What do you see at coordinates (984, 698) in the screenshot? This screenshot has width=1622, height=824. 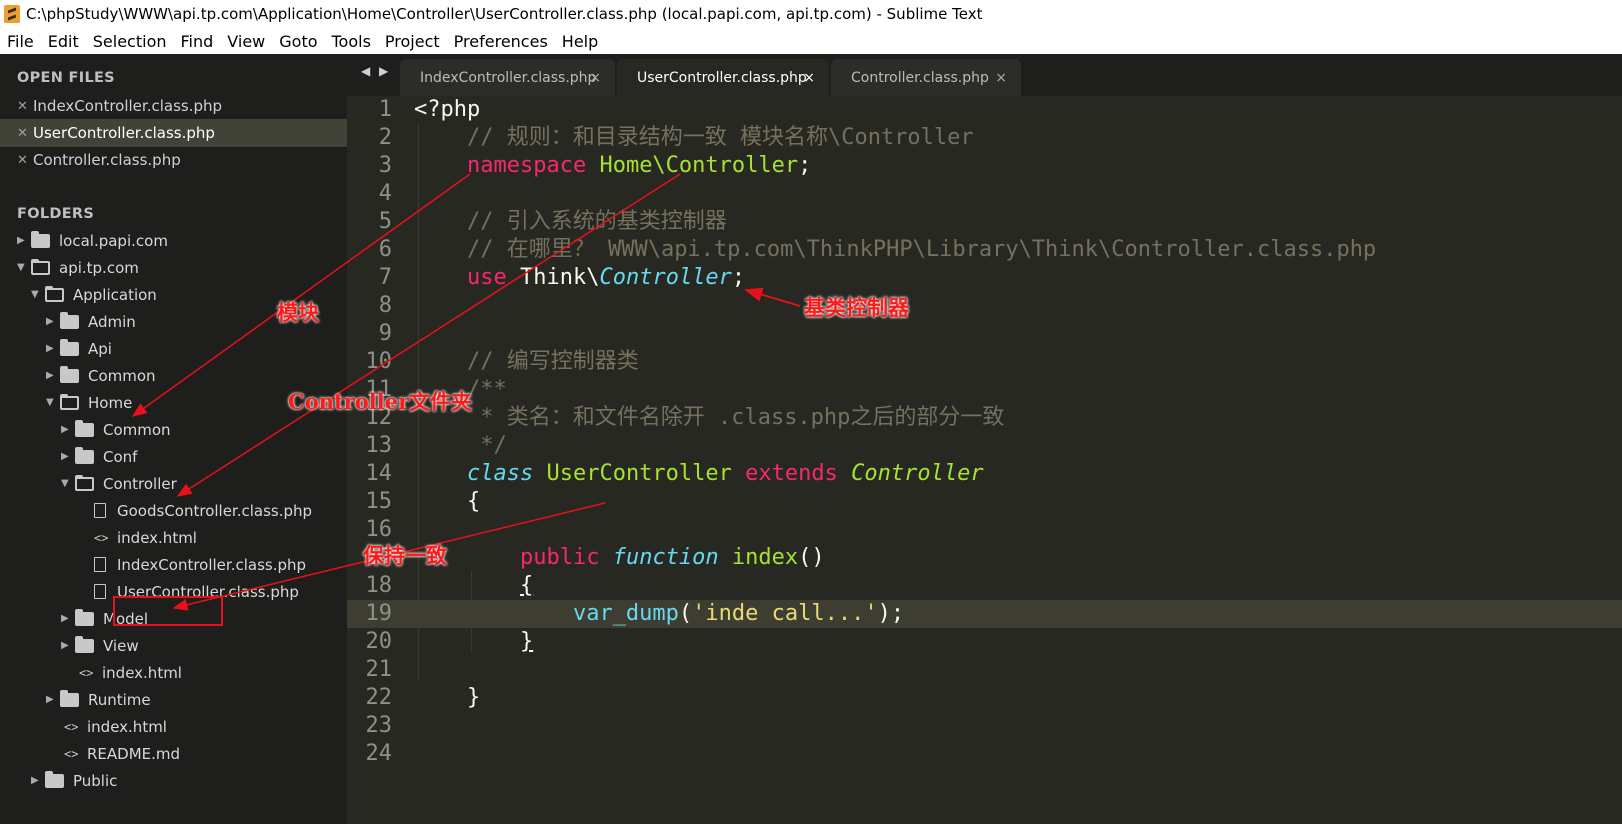 I see `code-line: 22 }` at bounding box center [984, 698].